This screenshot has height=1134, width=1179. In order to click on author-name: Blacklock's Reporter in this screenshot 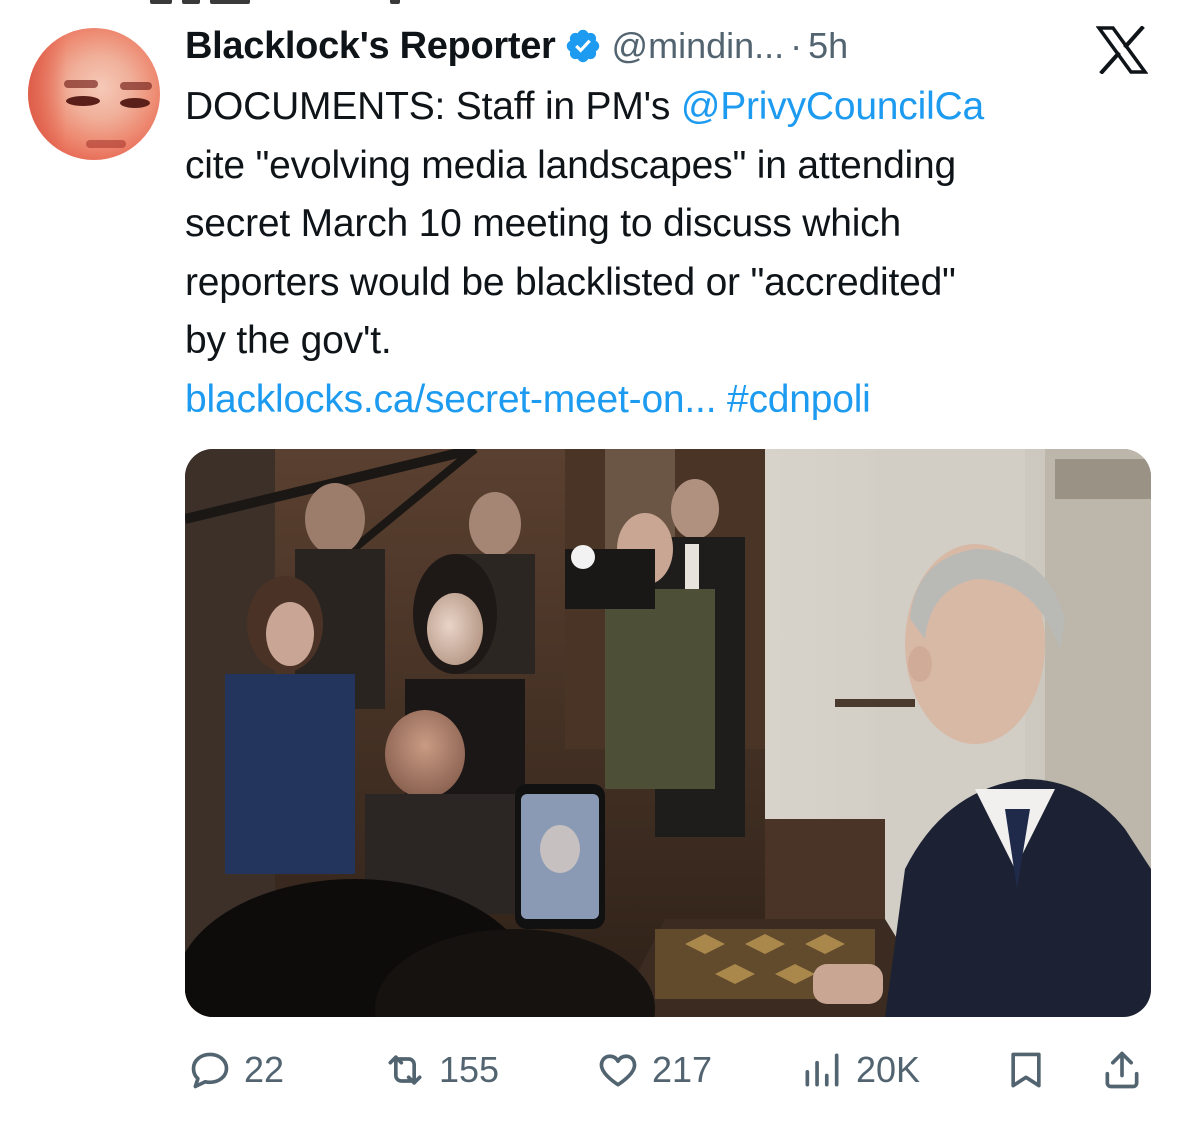, I will do `click(370, 46)`.